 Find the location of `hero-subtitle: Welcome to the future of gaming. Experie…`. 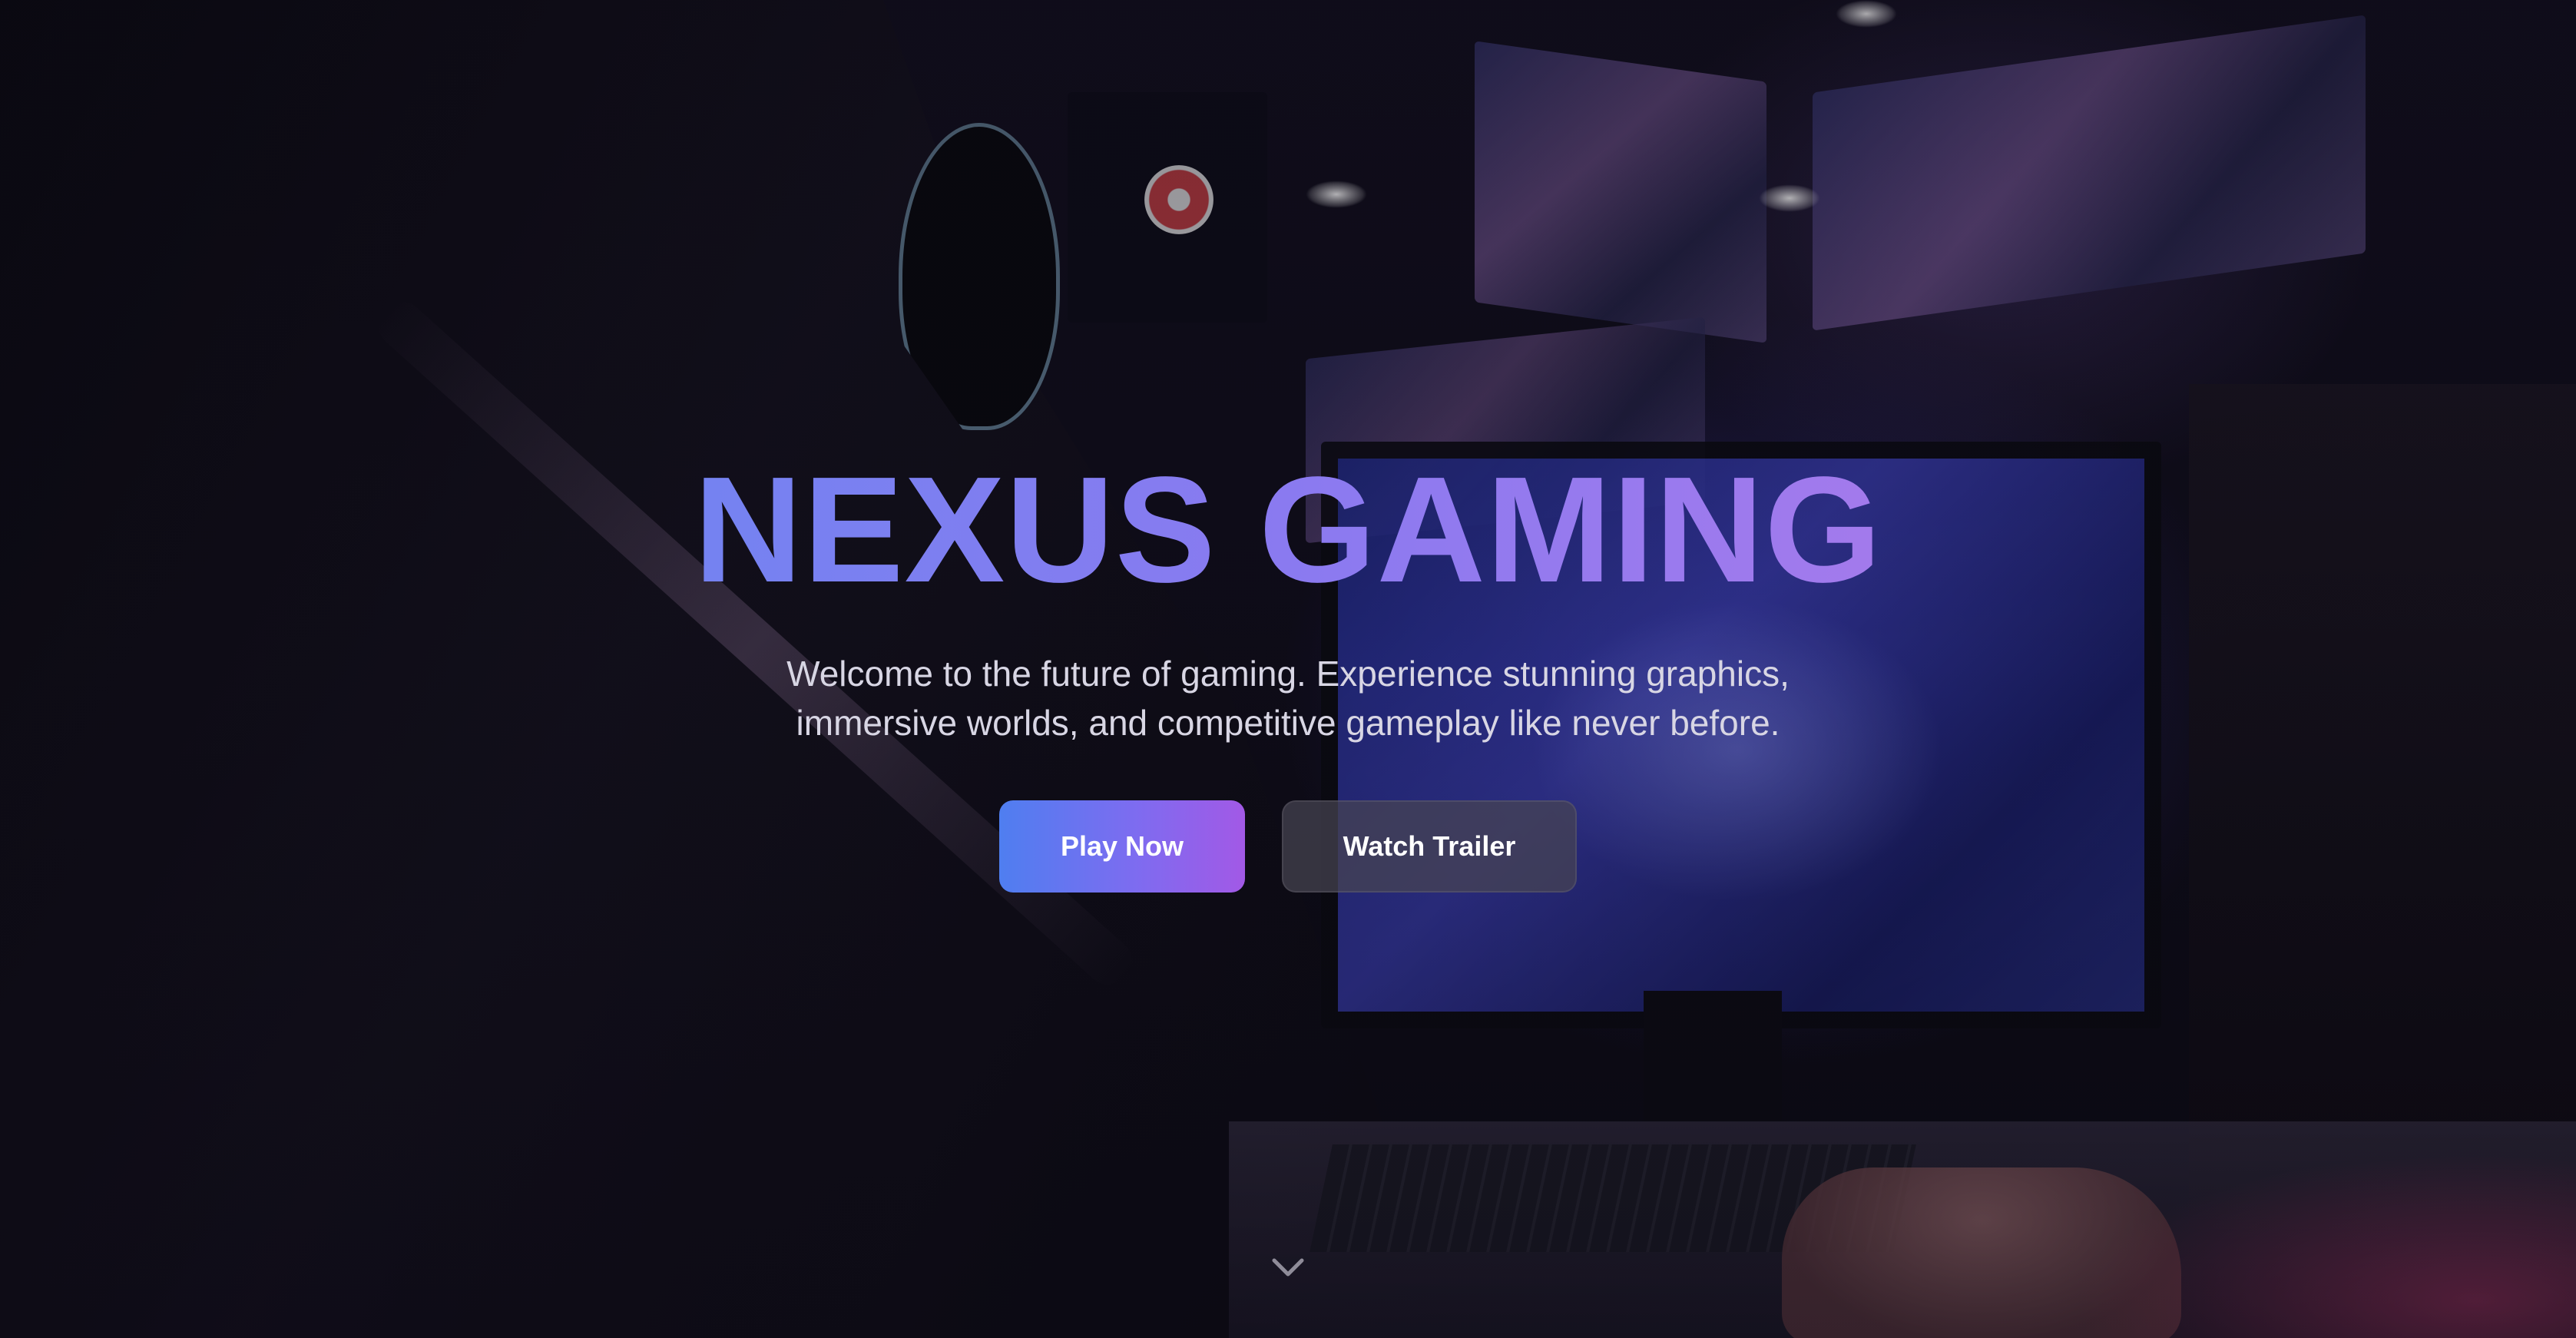

hero-subtitle: Welcome to the future of gaming. Experie… is located at coordinates (1288, 698).